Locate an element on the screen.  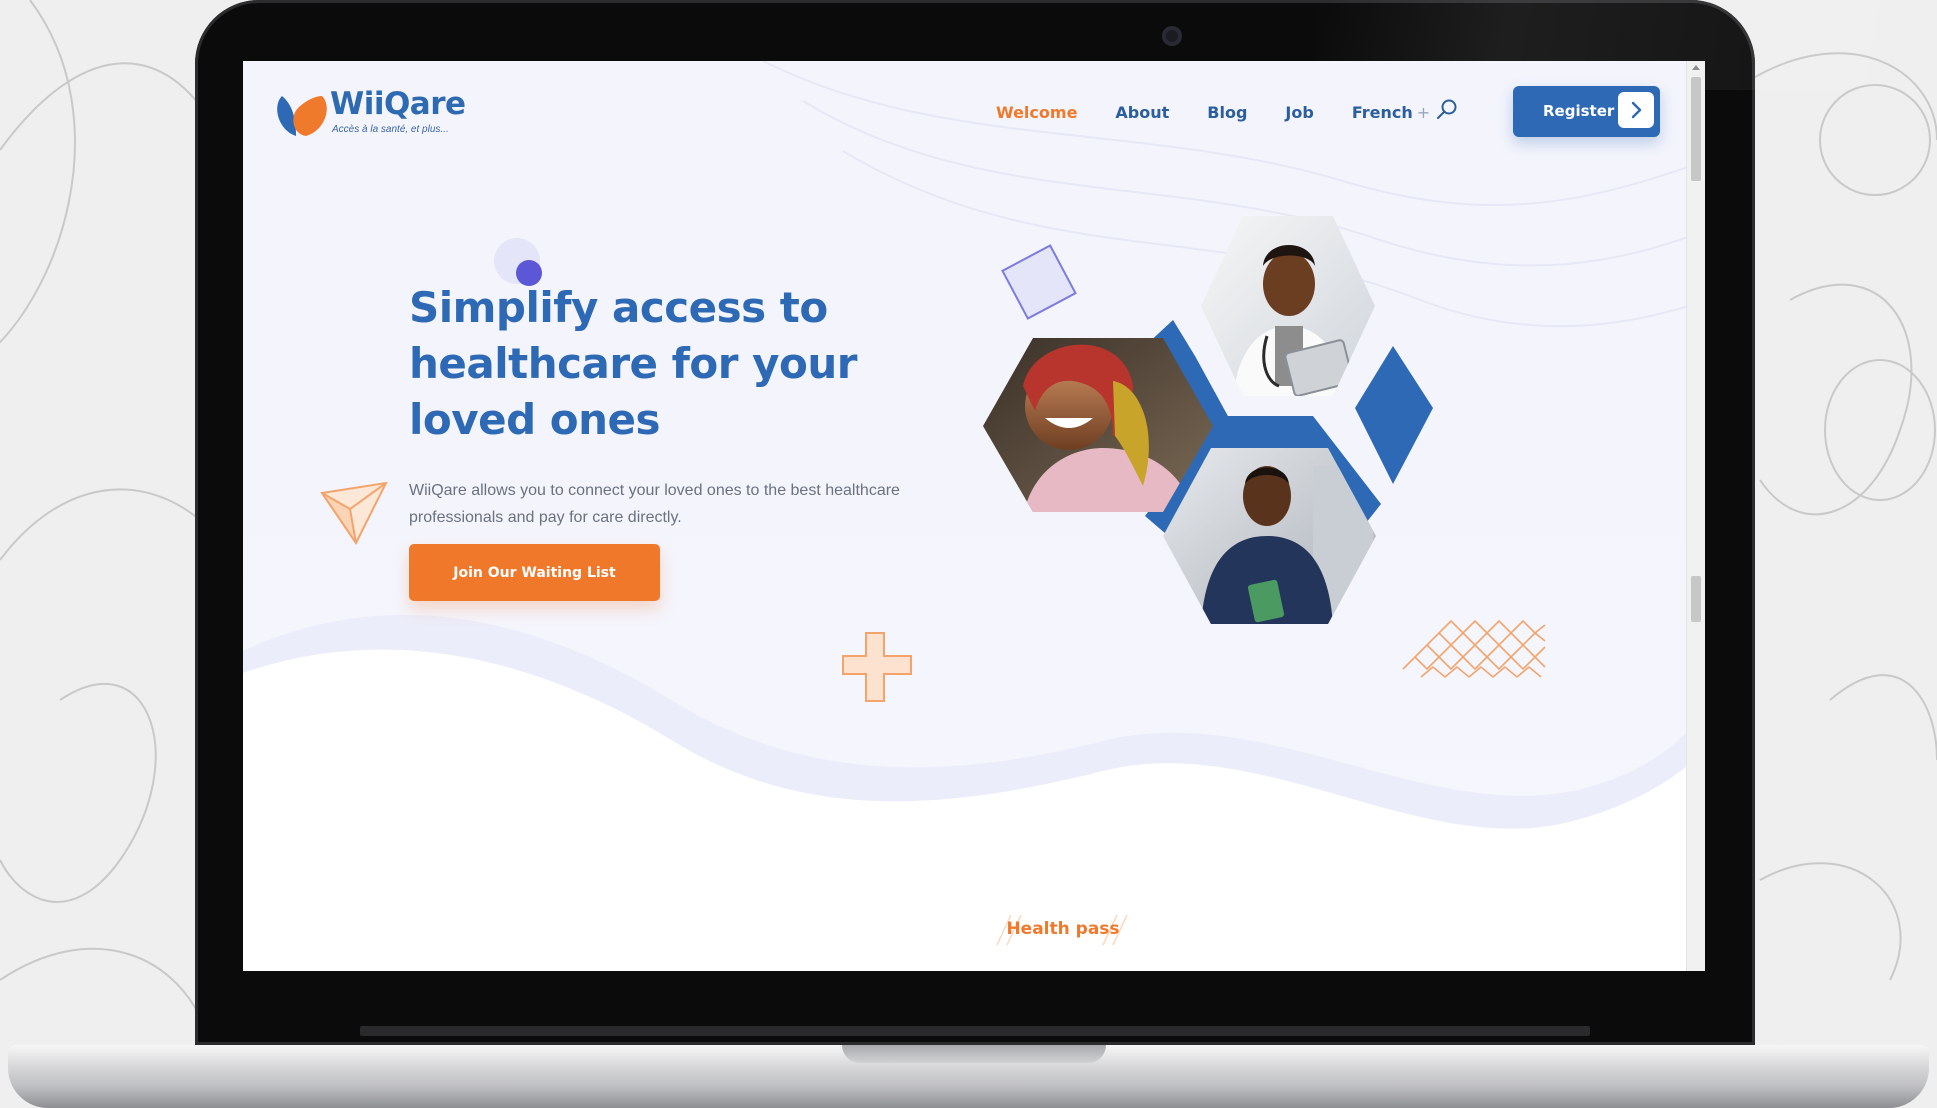
nav-item-language: French + is located at coordinates (1391, 112).